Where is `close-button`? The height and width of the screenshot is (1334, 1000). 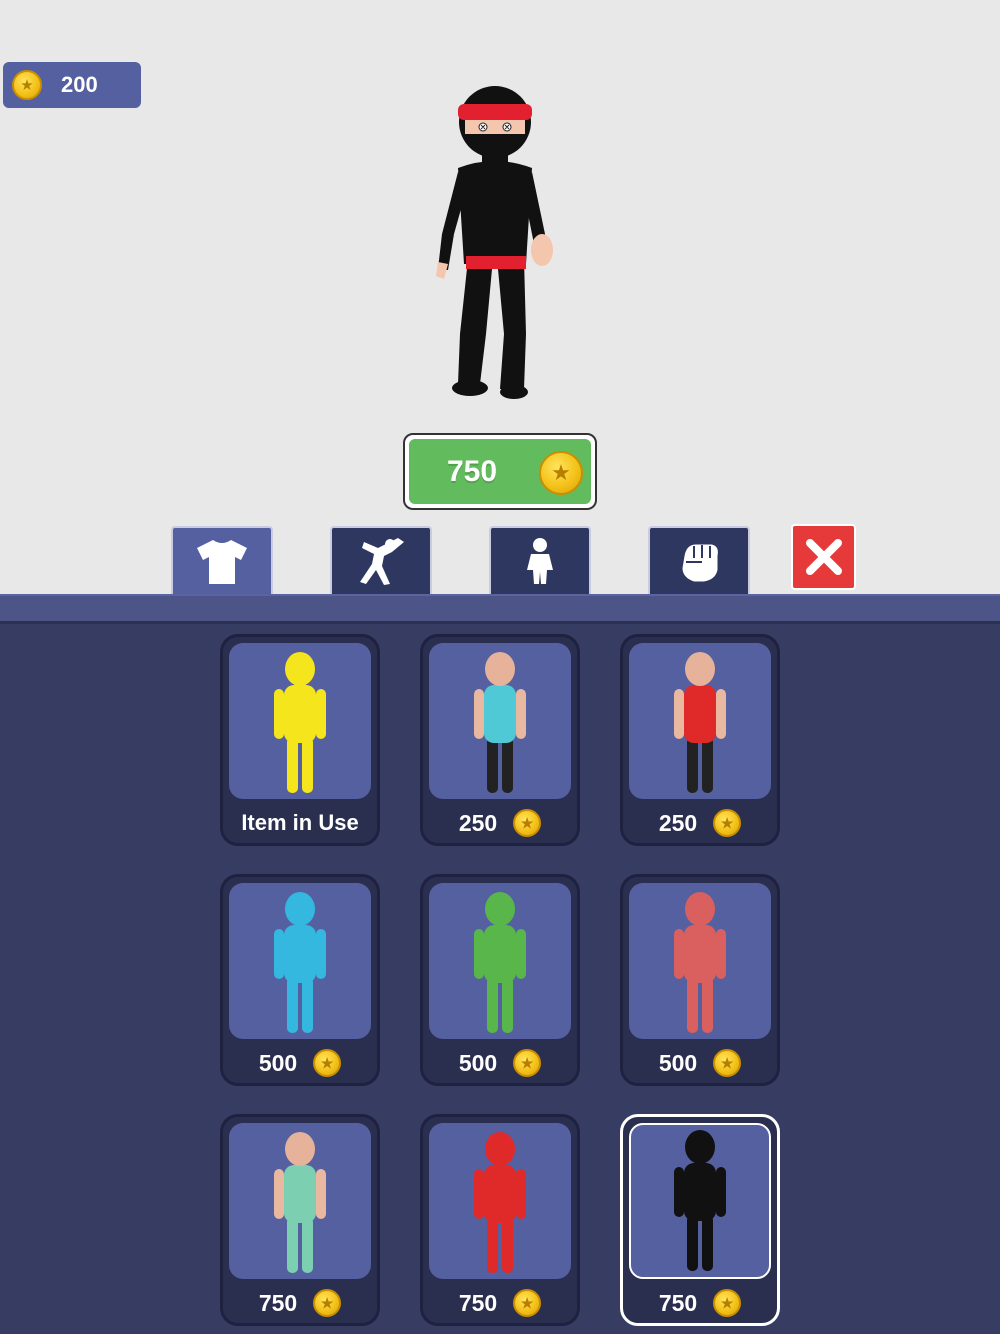
close-button is located at coordinates (823, 557).